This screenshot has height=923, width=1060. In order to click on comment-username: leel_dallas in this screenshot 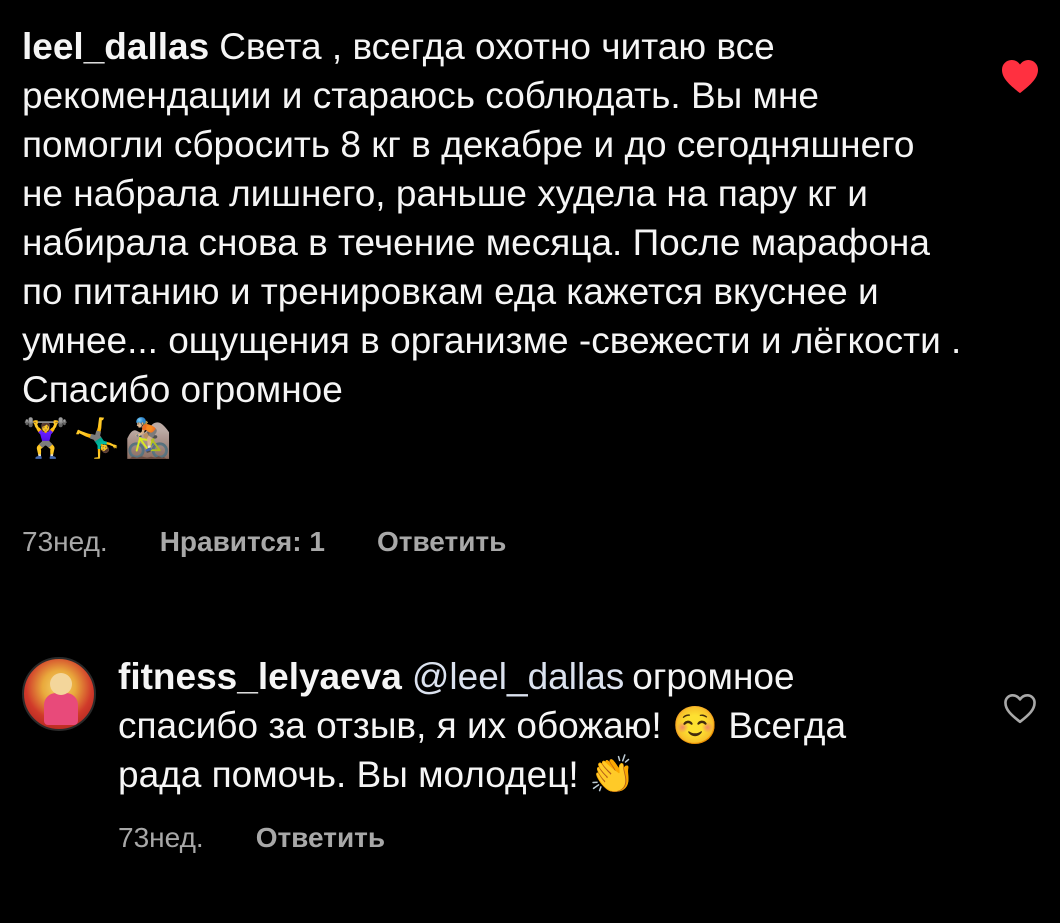, I will do `click(115, 46)`.